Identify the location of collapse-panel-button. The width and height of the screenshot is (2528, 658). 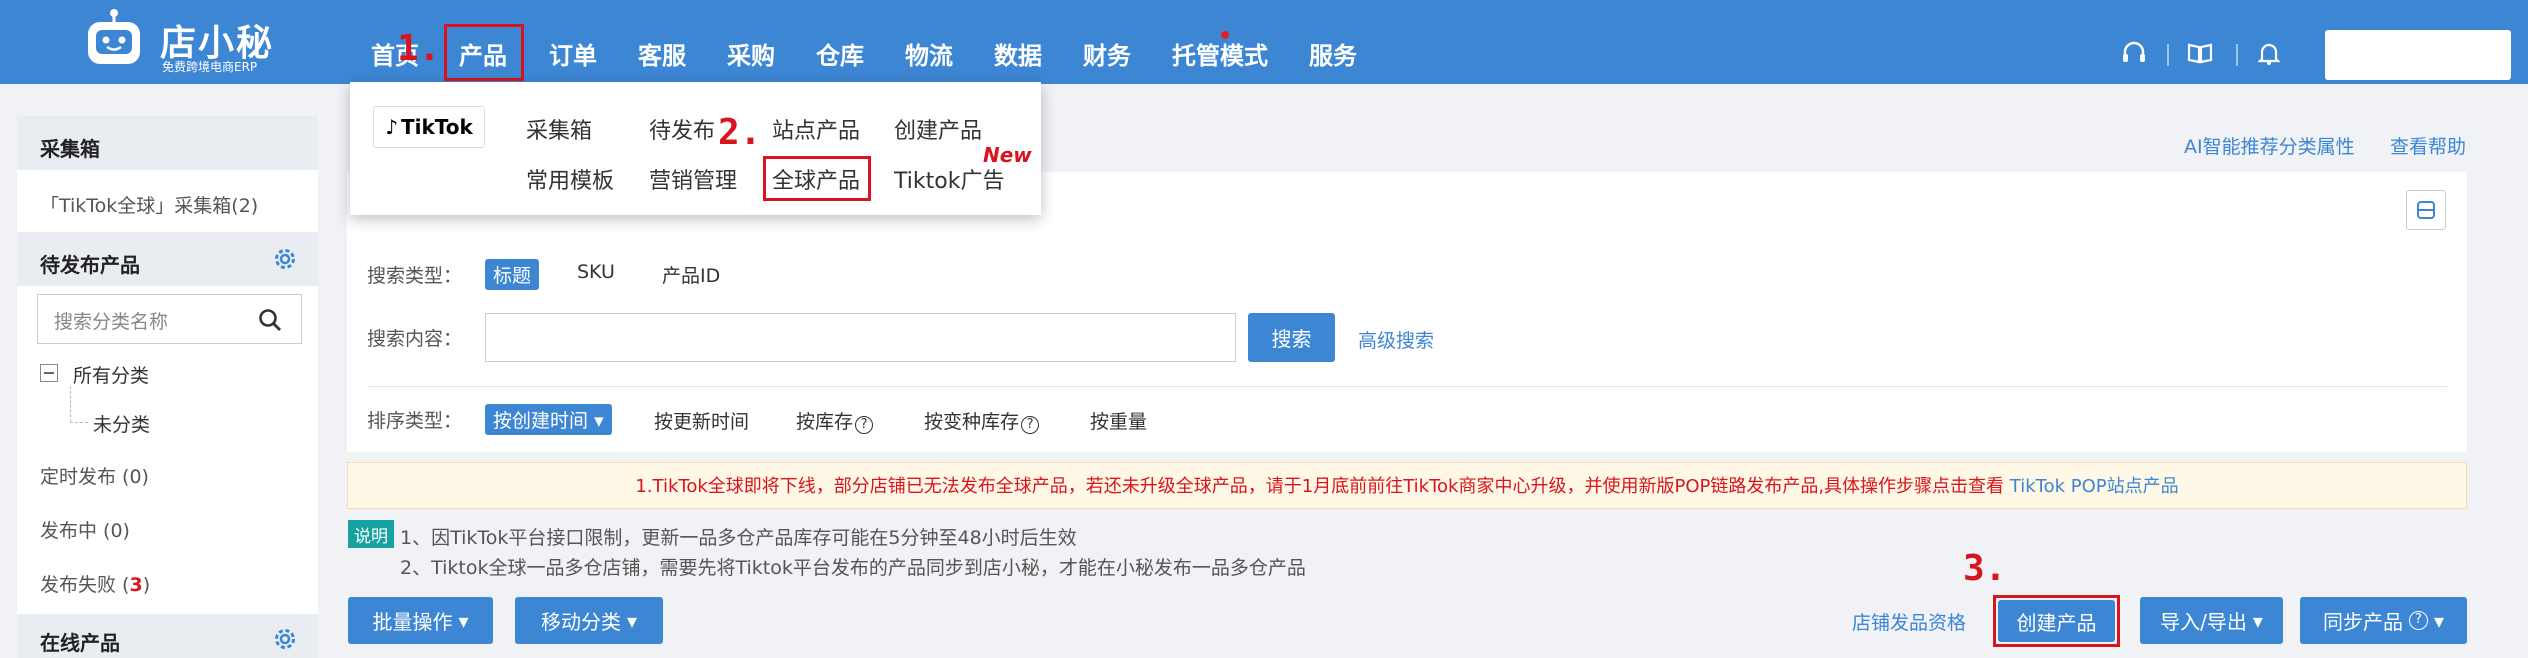
(2426, 210).